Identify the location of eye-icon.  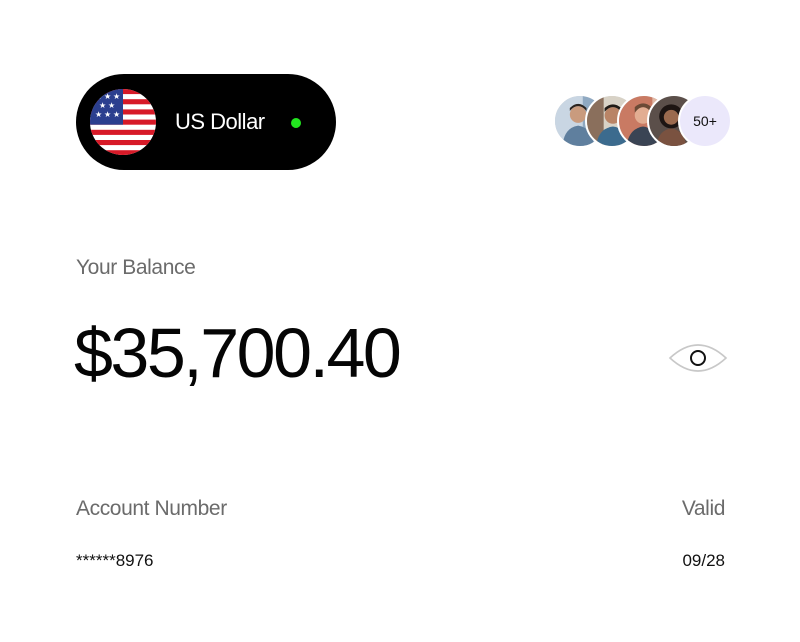
(698, 358).